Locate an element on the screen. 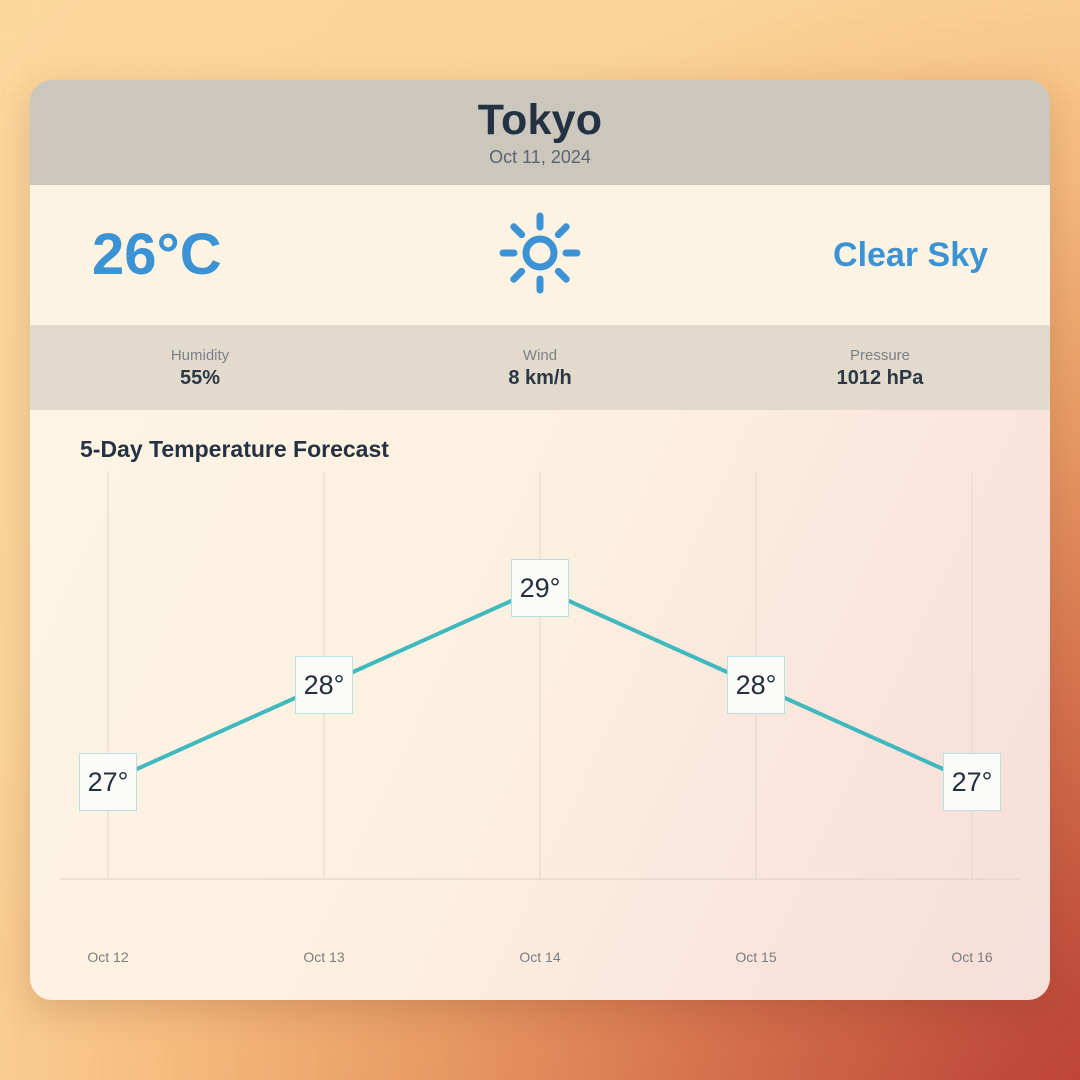 This screenshot has height=1080, width=1080. stat-label: Humidity is located at coordinates (200, 355).